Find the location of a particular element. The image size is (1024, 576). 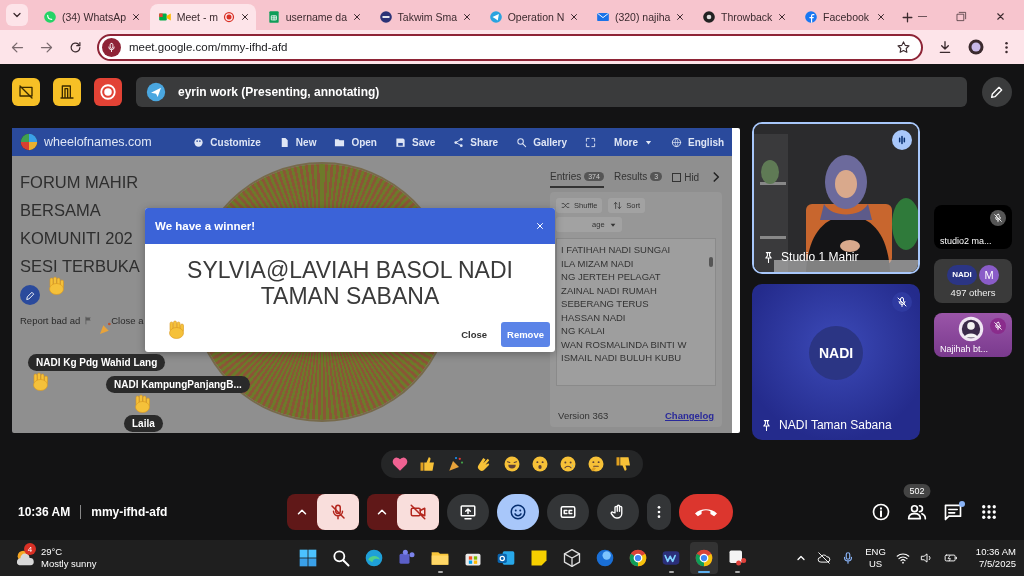

fullscreen-icon is located at coordinates (591, 142).